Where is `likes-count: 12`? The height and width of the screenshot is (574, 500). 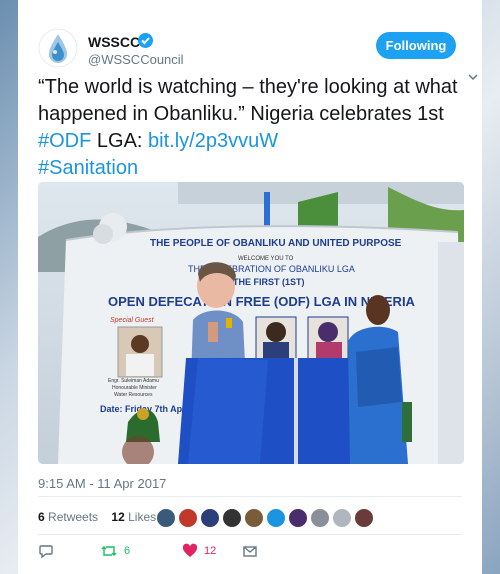
likes-count: 12 is located at coordinates (117, 517).